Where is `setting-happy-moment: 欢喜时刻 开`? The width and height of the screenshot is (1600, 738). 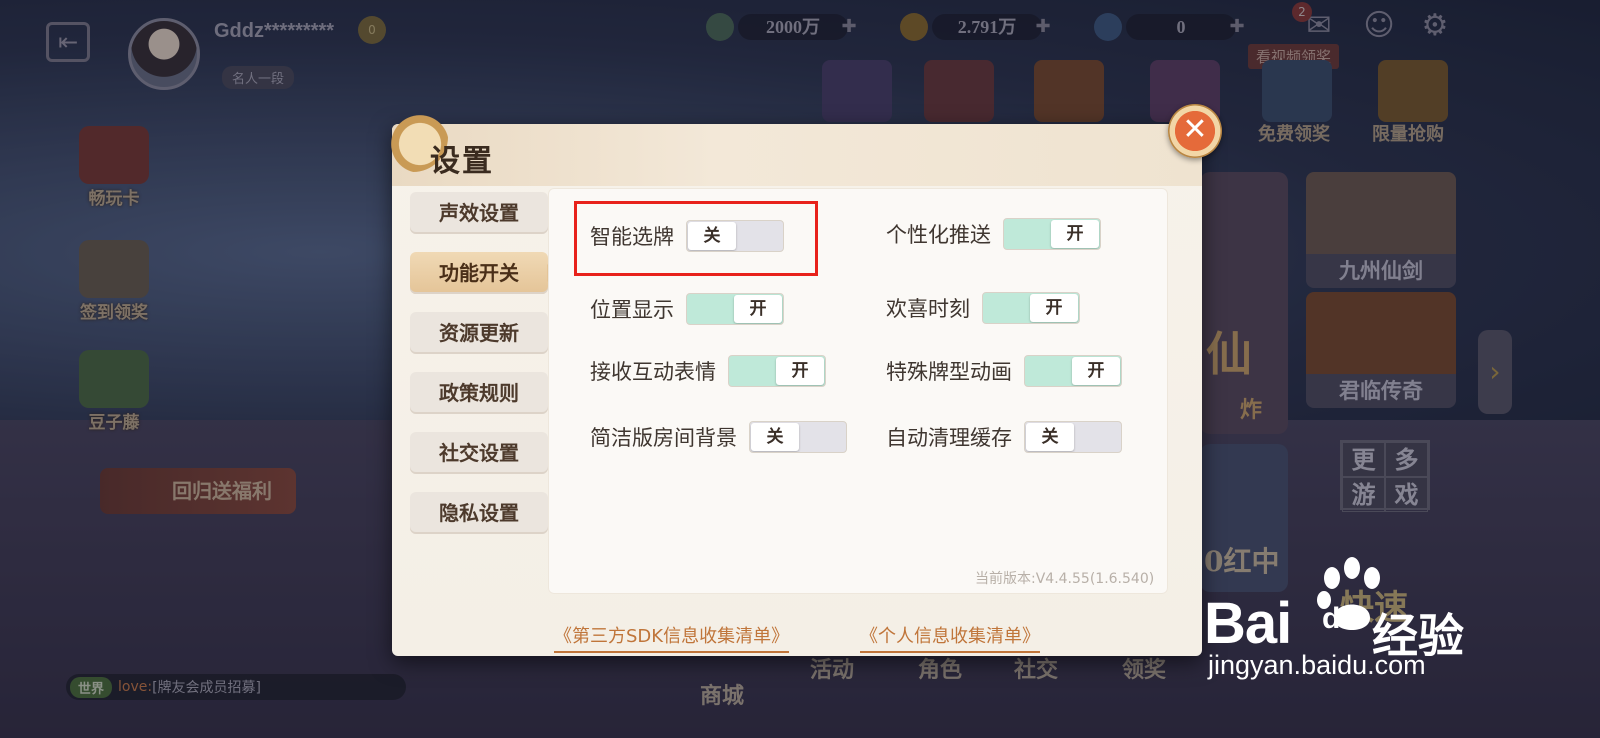 setting-happy-moment: 欢喜时刻 开 is located at coordinates (983, 308).